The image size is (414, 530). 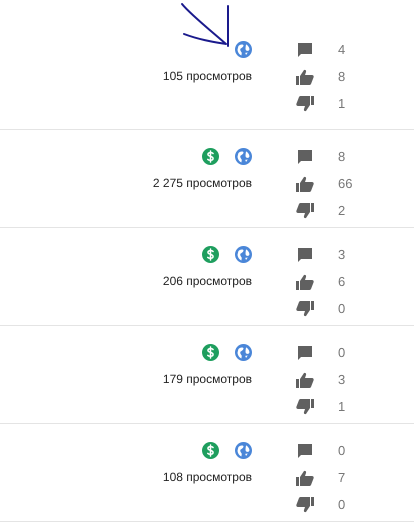 What do you see at coordinates (342, 477) in the screenshot?
I see `like-count: 7` at bounding box center [342, 477].